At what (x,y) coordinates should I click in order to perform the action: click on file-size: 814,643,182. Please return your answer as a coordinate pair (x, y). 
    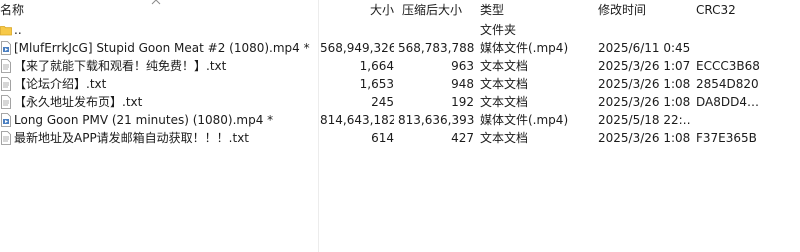
    Looking at the image, I should click on (357, 120).